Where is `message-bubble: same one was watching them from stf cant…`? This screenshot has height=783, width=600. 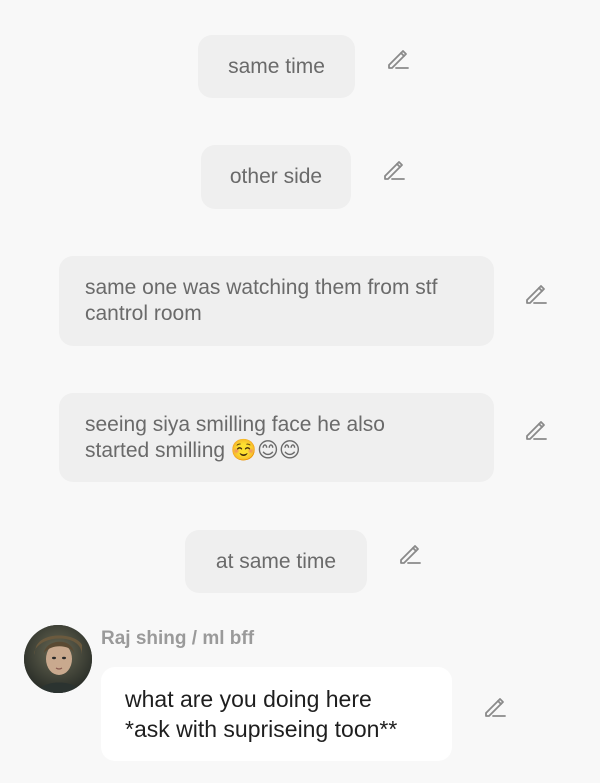 message-bubble: same one was watching them from stf cant… is located at coordinates (276, 301).